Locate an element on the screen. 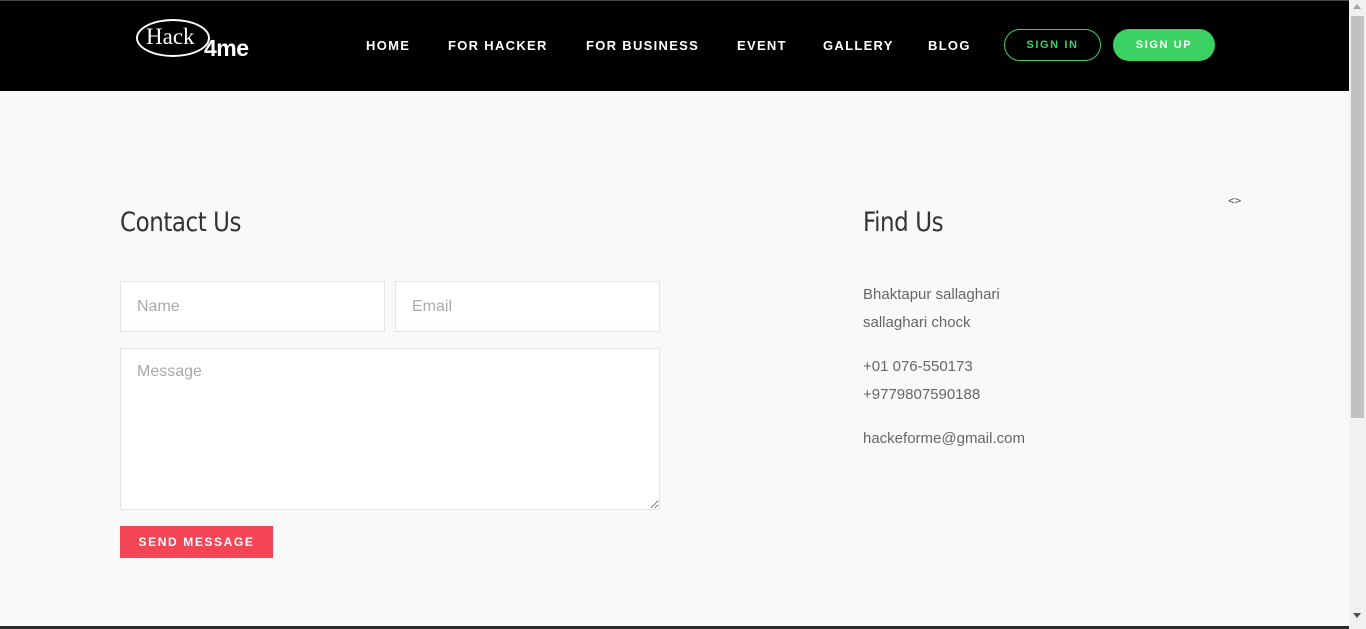  logo-text-right: 4me is located at coordinates (226, 48).